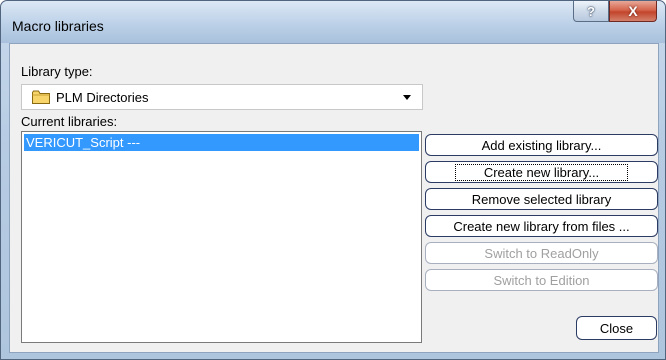 This screenshot has width=666, height=360. Describe the element at coordinates (222, 97) in the screenshot. I see `library-type-dropdown: PLM Directories` at that location.